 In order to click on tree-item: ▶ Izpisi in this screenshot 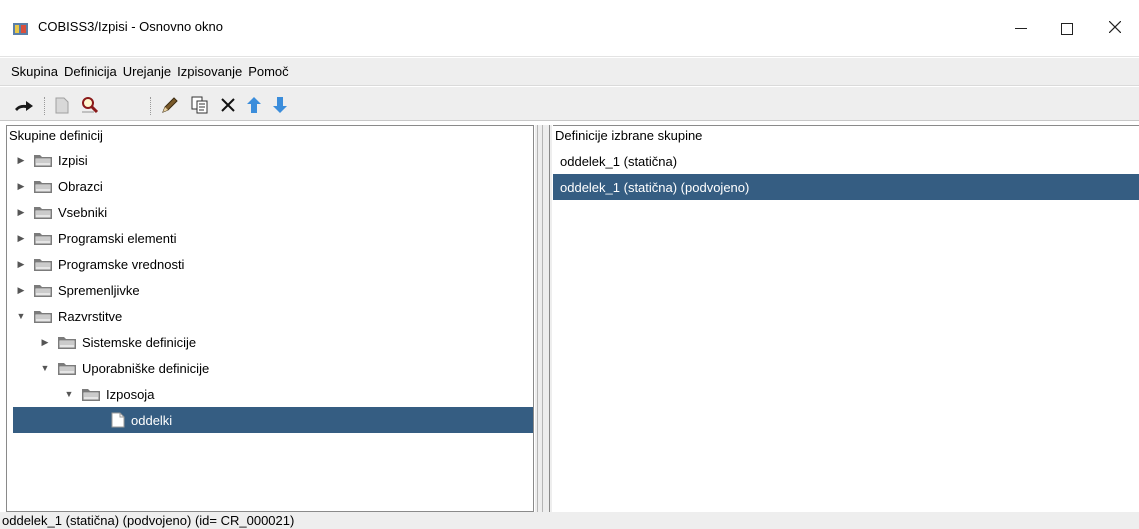, I will do `click(270, 160)`.